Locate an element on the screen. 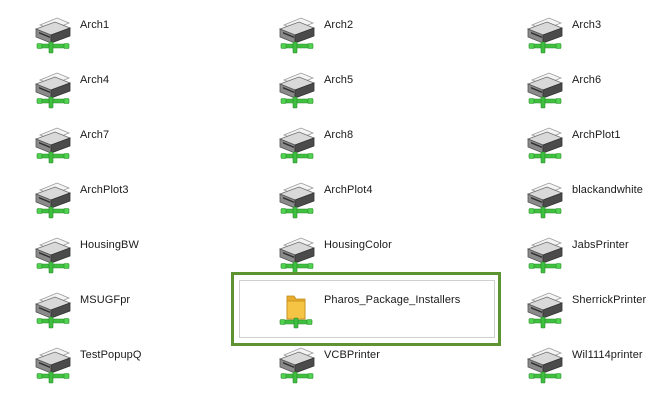 This screenshot has width=654, height=404. share-item-label: Arch4 is located at coordinates (95, 80).